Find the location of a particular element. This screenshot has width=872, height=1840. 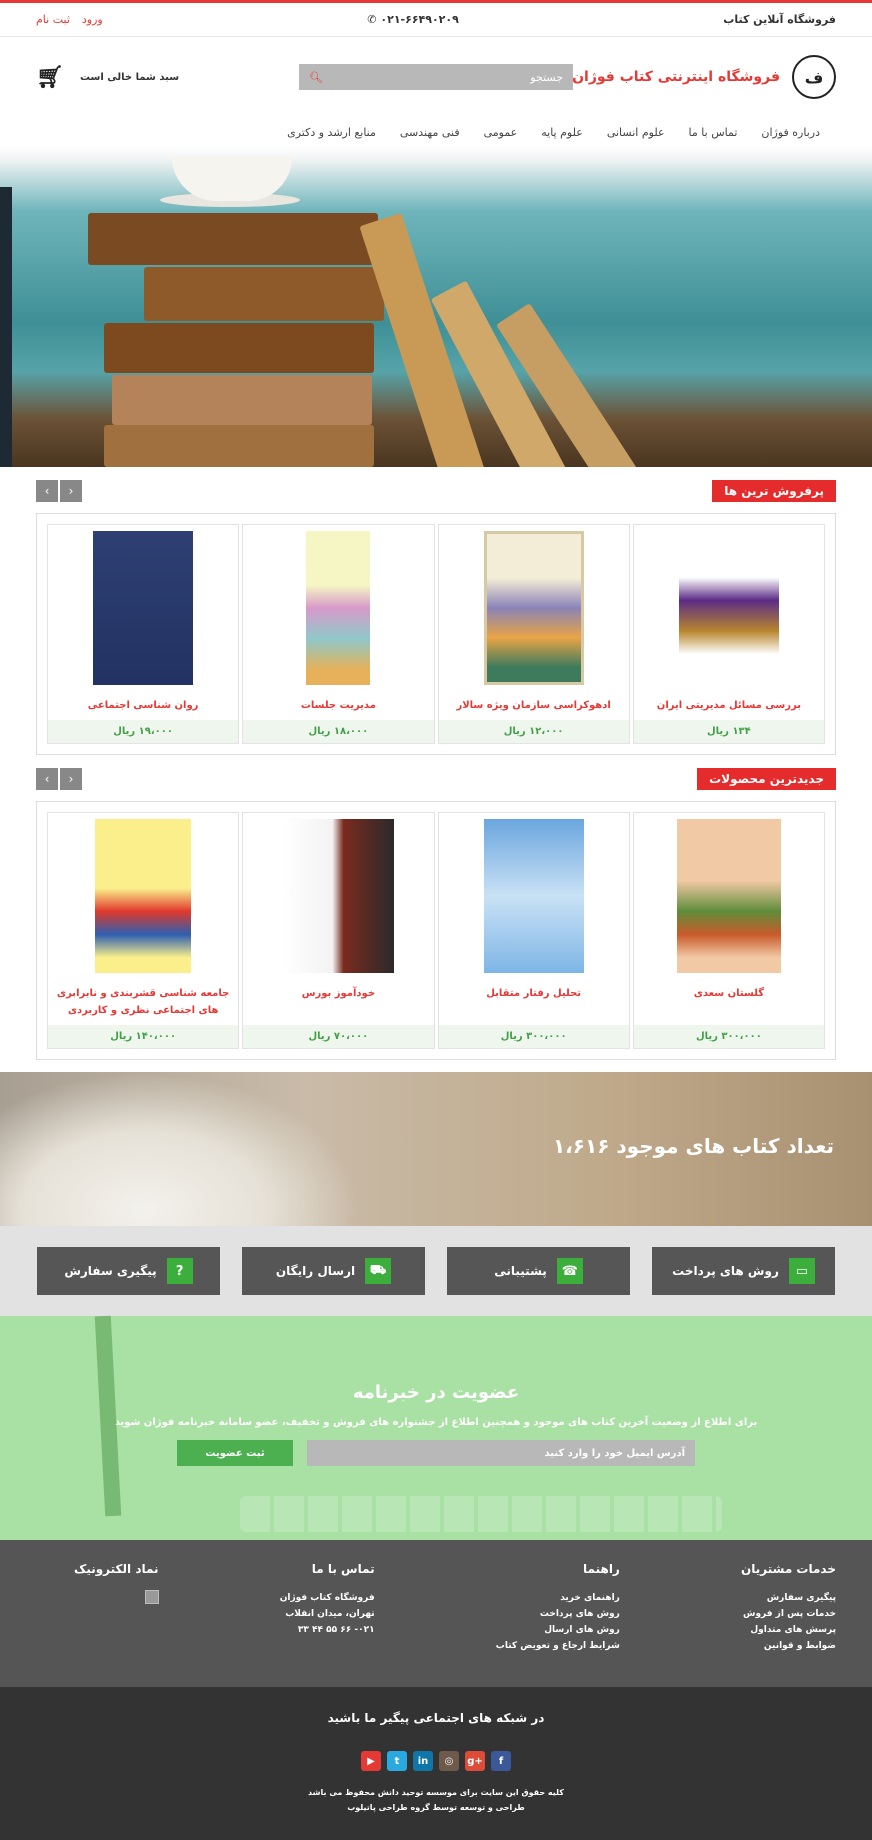

product-title: گلستان سعدی is located at coordinates (729, 990).